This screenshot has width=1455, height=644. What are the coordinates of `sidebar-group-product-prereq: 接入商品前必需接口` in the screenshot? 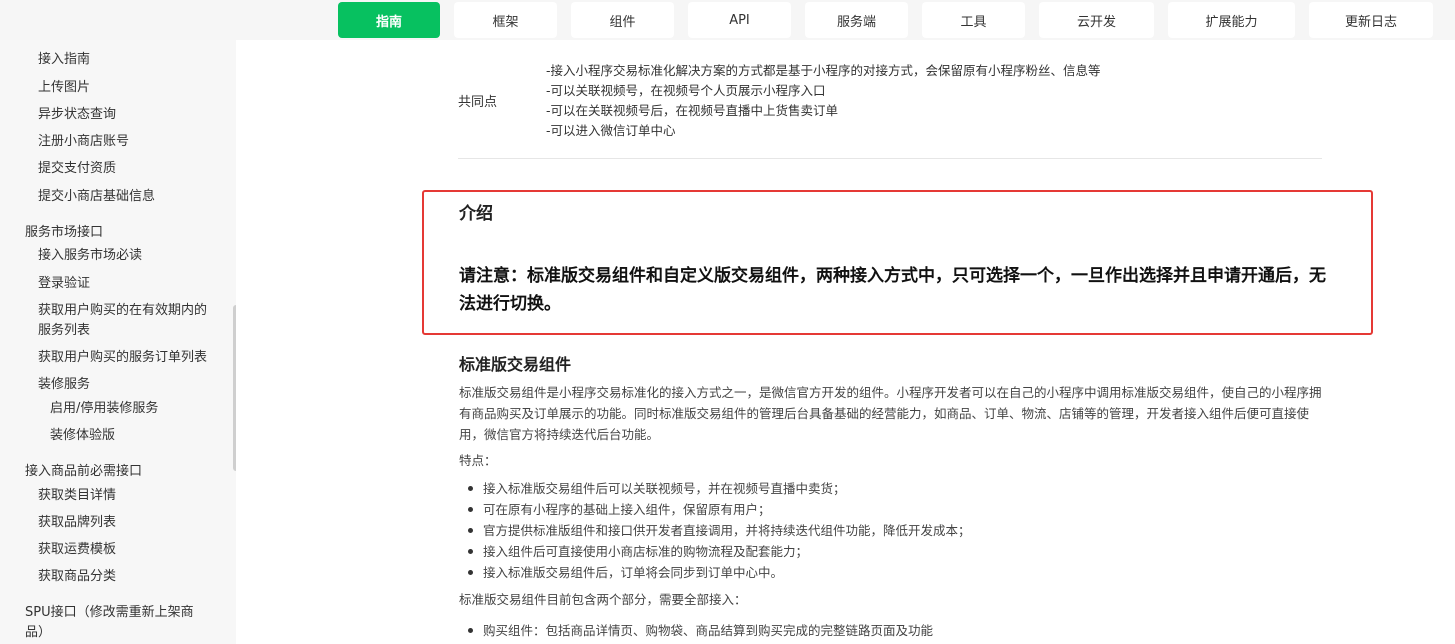 It's located at (83, 472).